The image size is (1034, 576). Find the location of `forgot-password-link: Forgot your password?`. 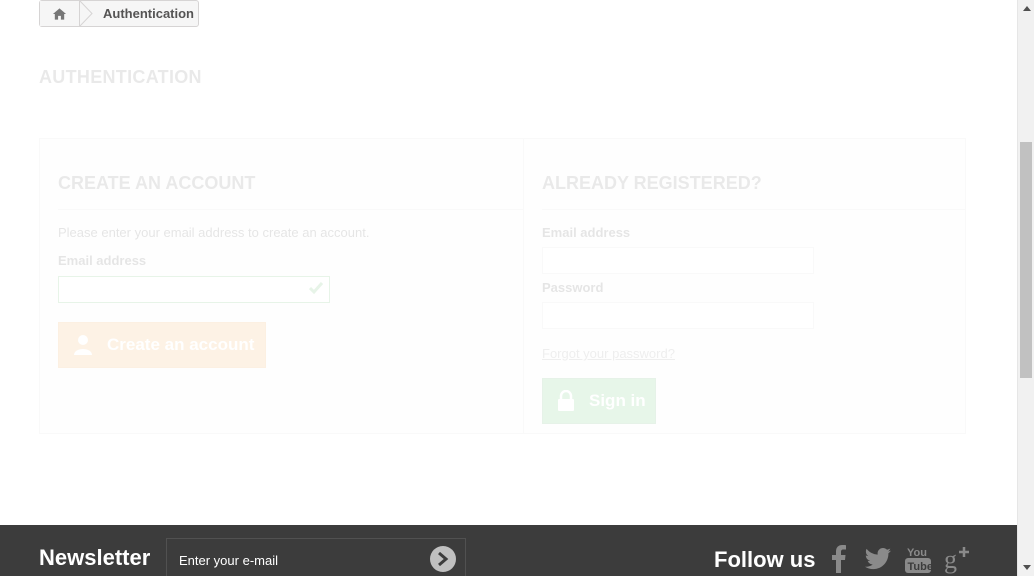

forgot-password-link: Forgot your password? is located at coordinates (608, 353).